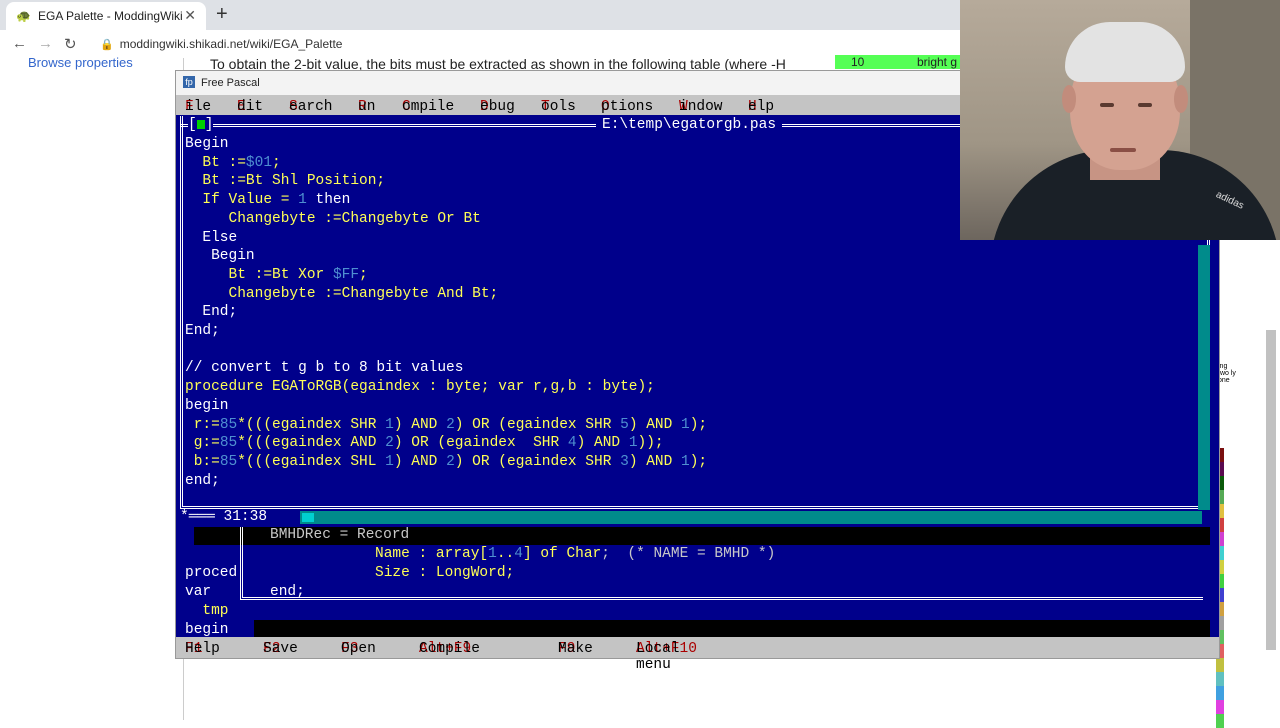 The width and height of the screenshot is (1280, 728). Describe the element at coordinates (308, 517) in the screenshot. I see `scroll-thumb` at that location.